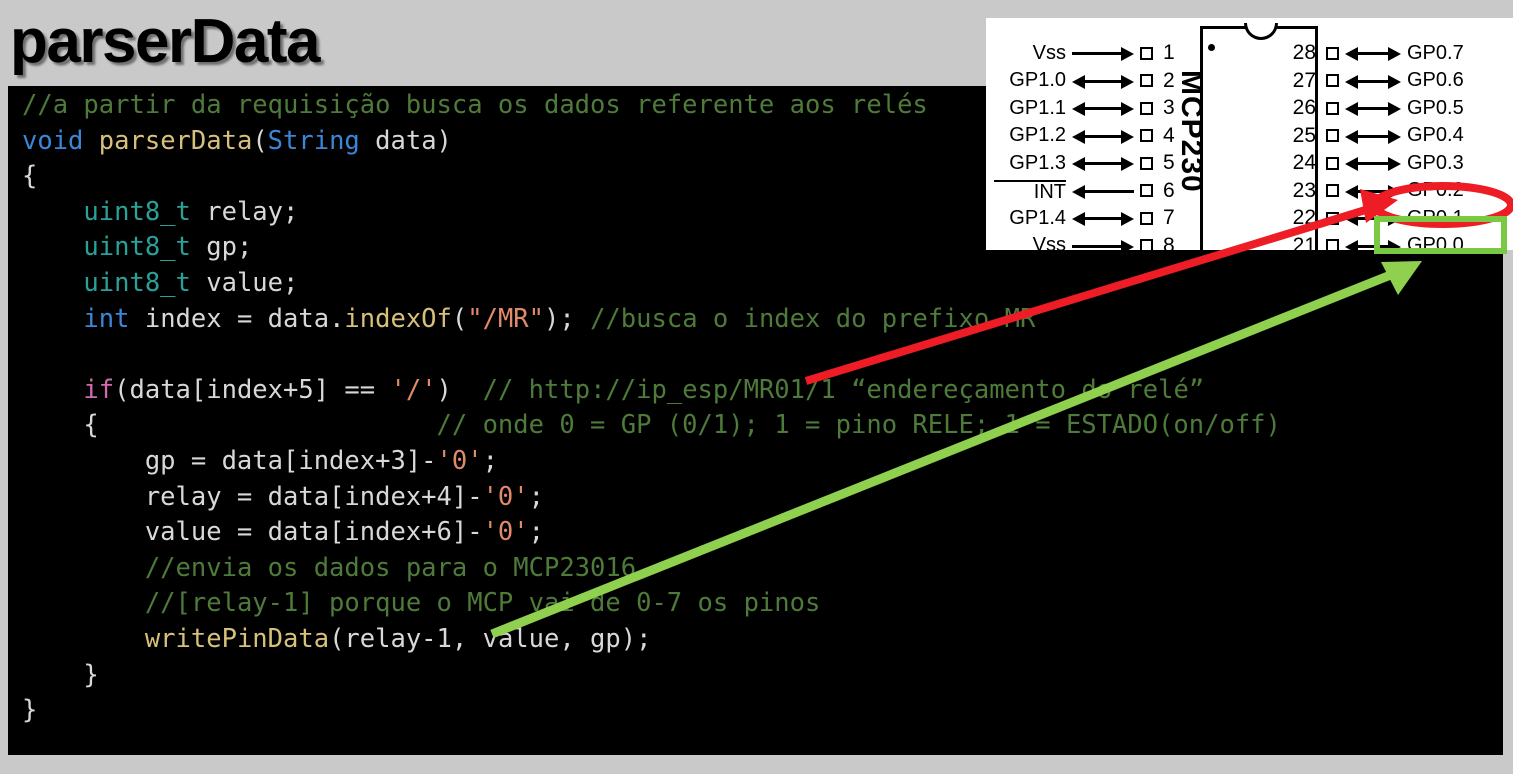  What do you see at coordinates (1103, 191) in the screenshot?
I see `pin-arrow-out-icon` at bounding box center [1103, 191].